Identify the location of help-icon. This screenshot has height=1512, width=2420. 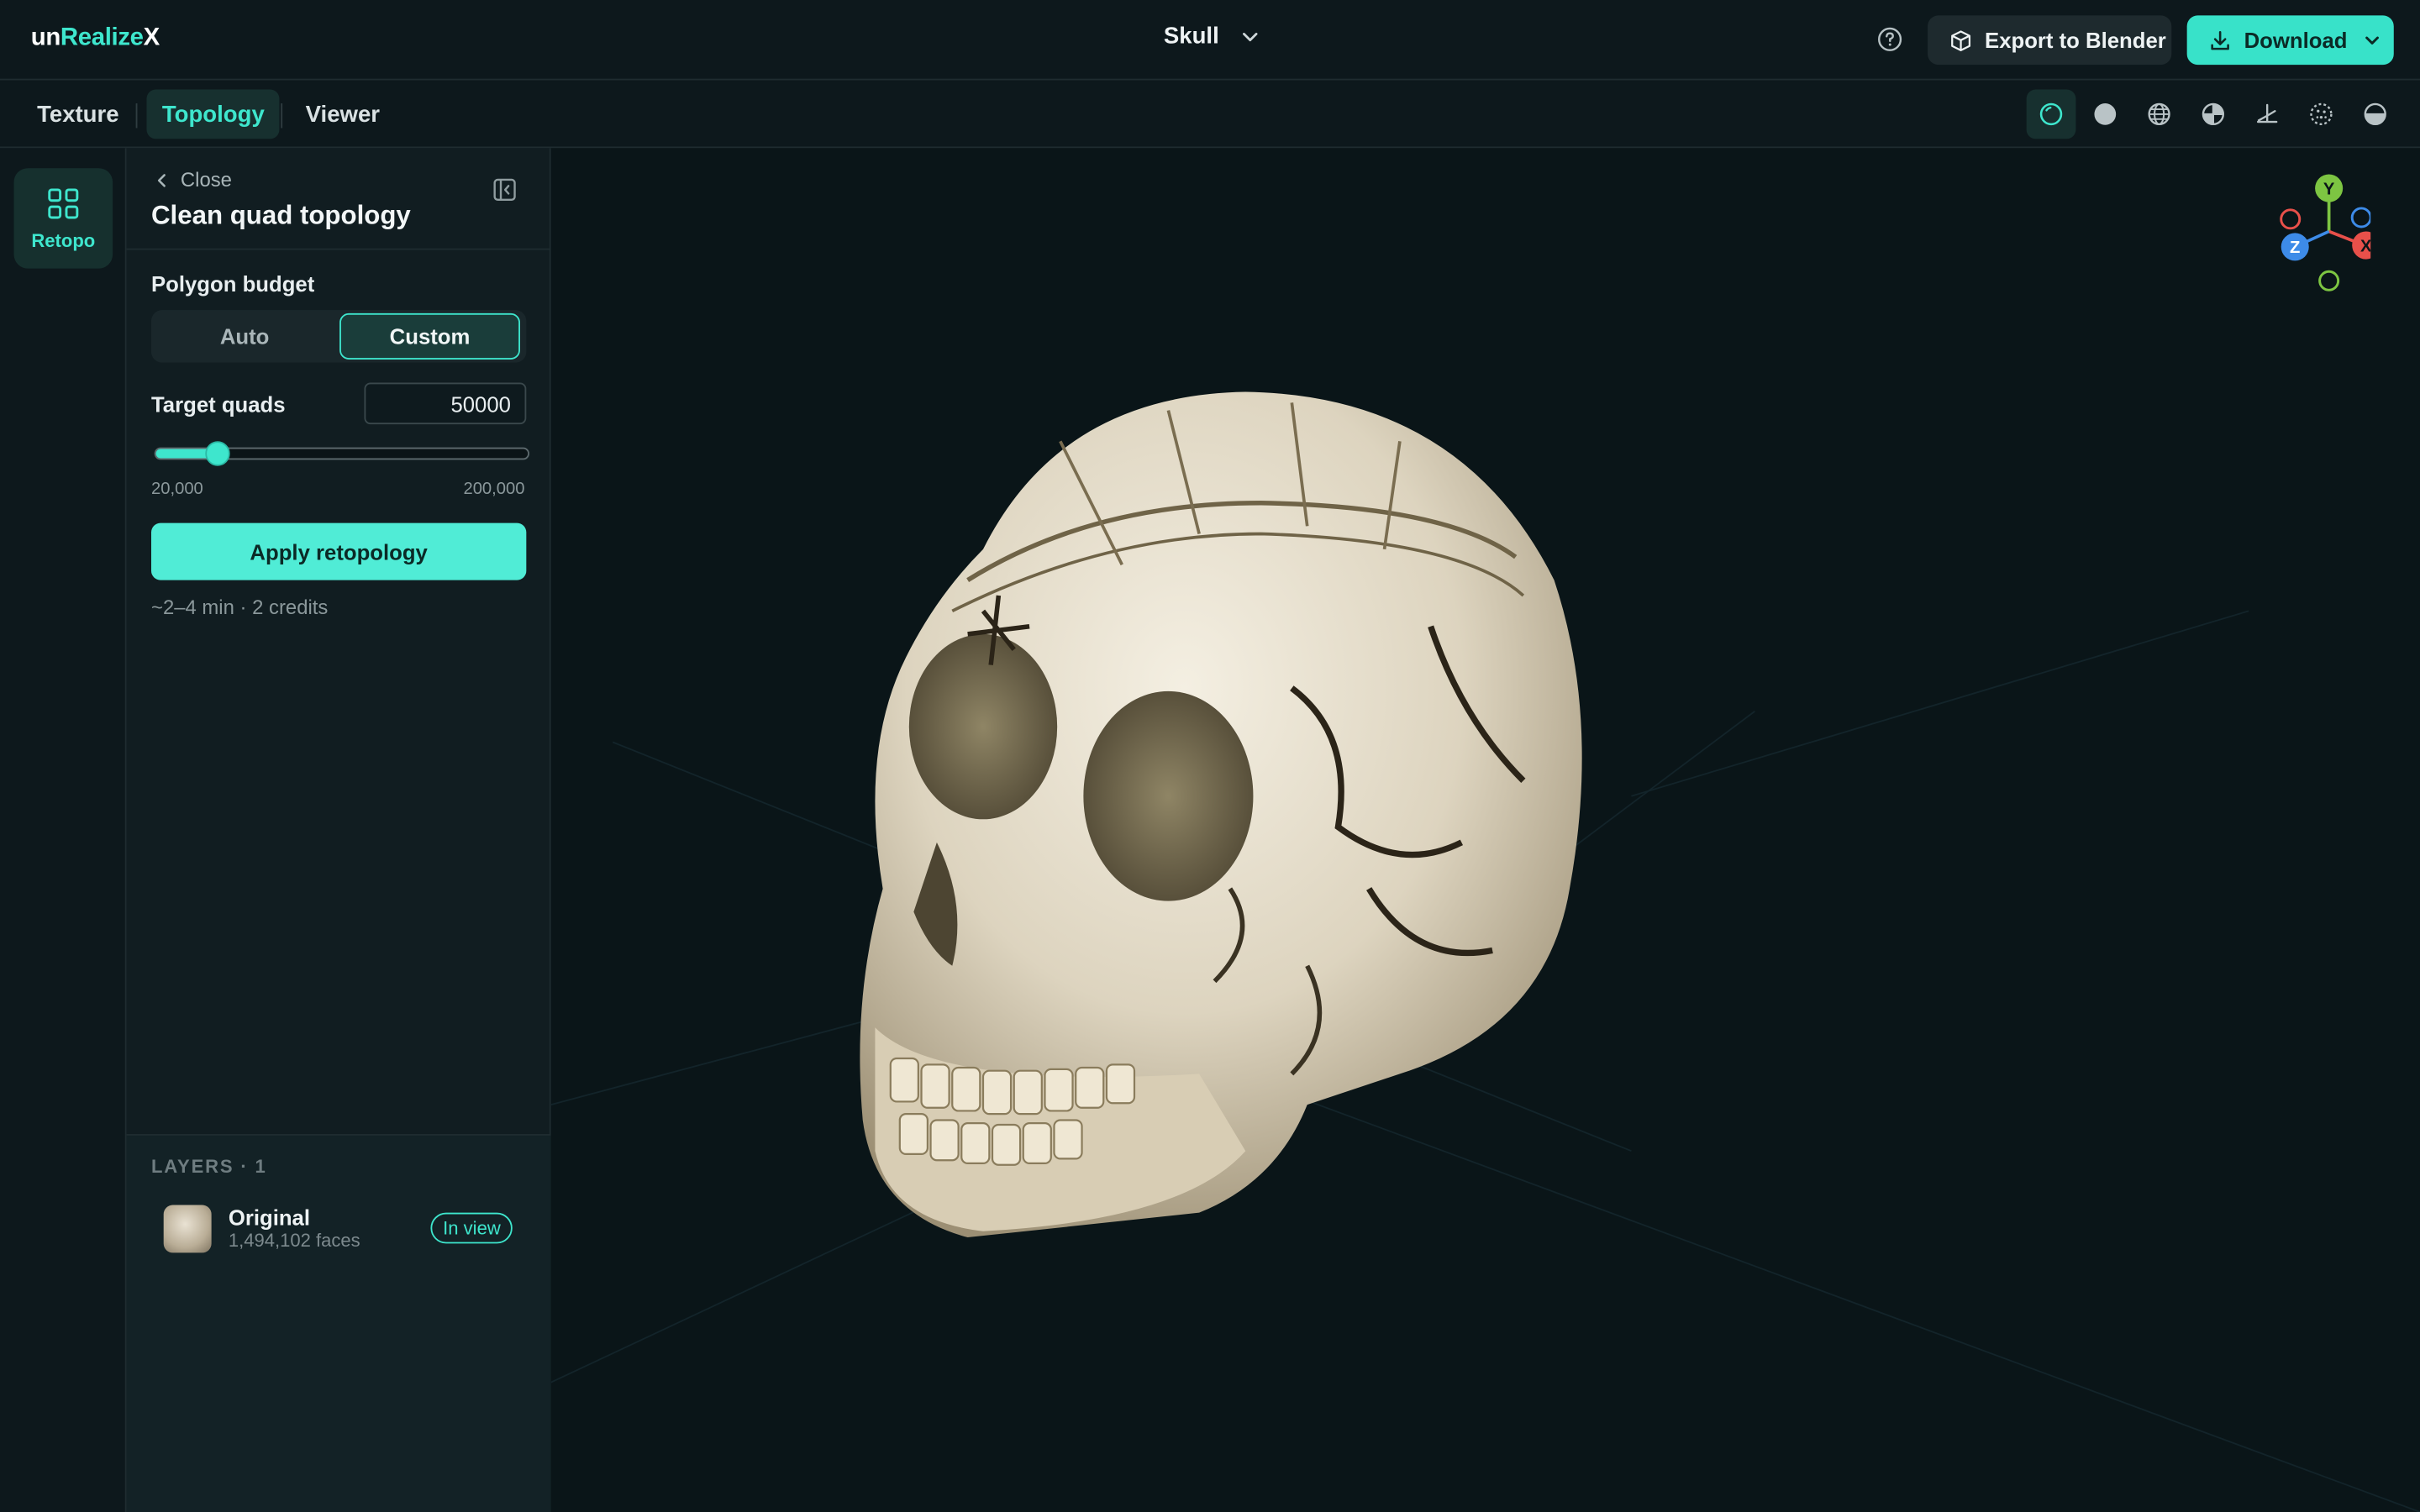
(1890, 40).